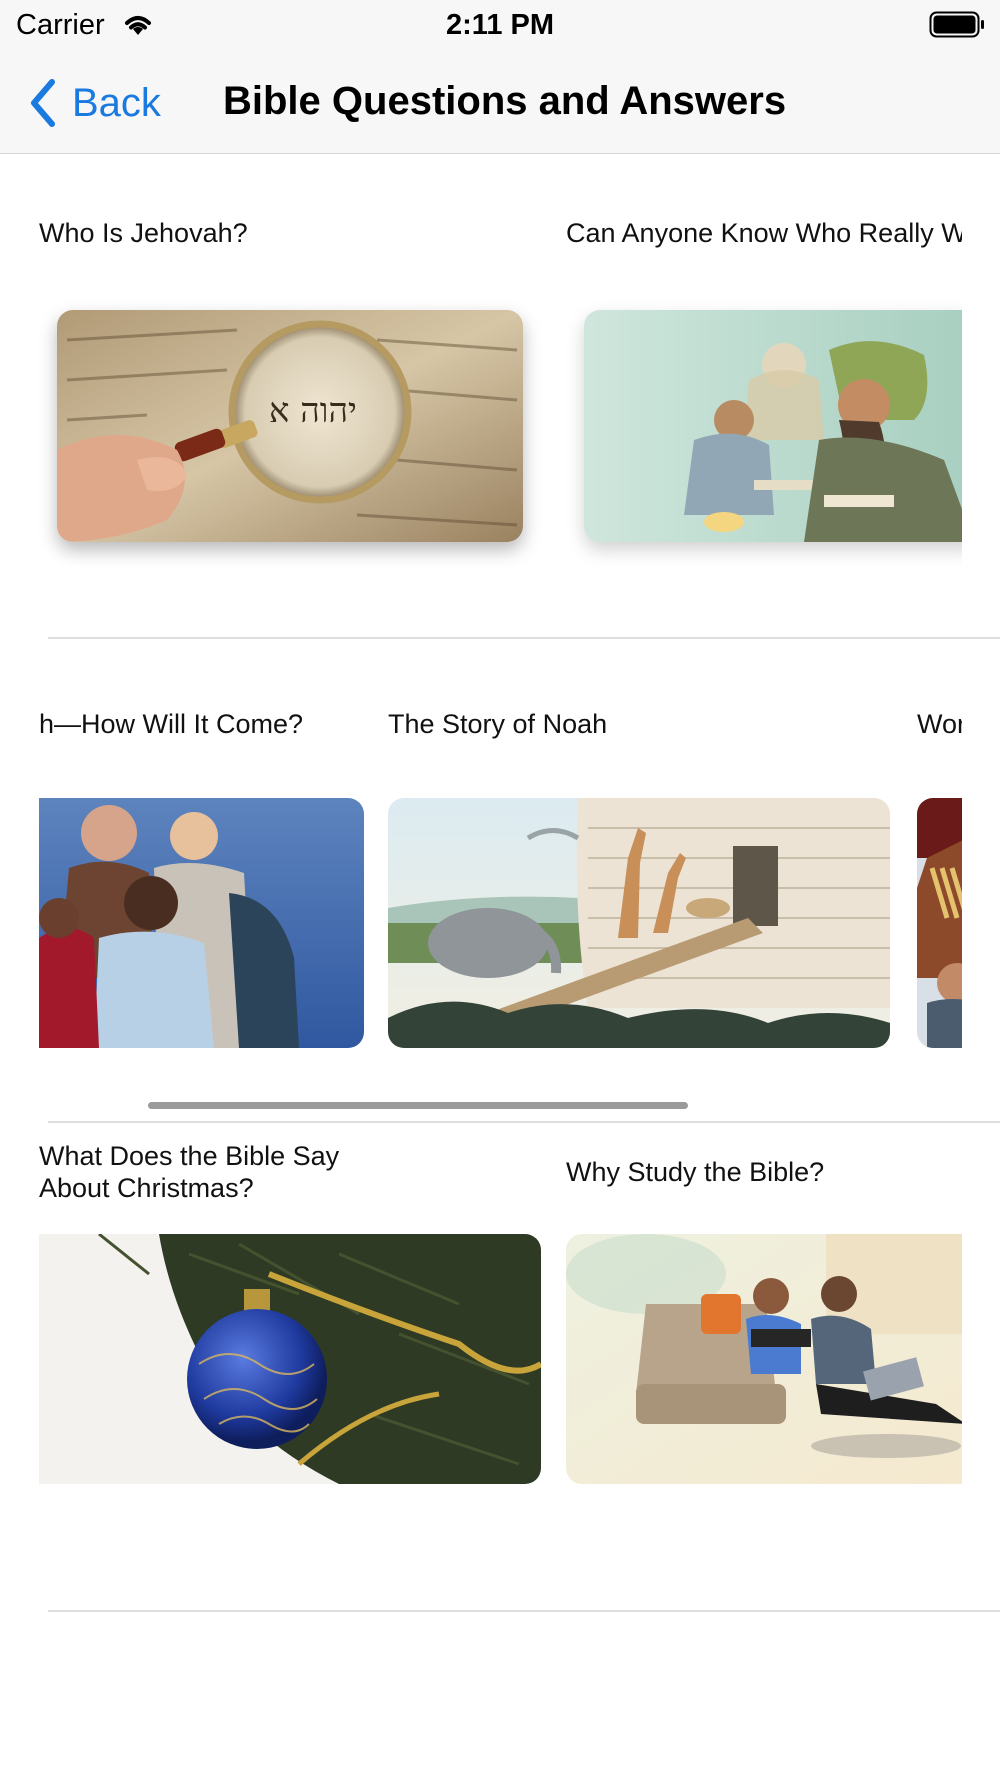  I want to click on card-title: Why Study the Bible?, so click(695, 1172).